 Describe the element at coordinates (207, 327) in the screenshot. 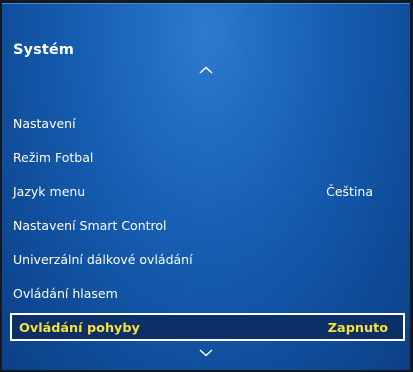

I see `menu-item-ovladani-pohyby: Ovládání pohyby Zapnuto` at that location.